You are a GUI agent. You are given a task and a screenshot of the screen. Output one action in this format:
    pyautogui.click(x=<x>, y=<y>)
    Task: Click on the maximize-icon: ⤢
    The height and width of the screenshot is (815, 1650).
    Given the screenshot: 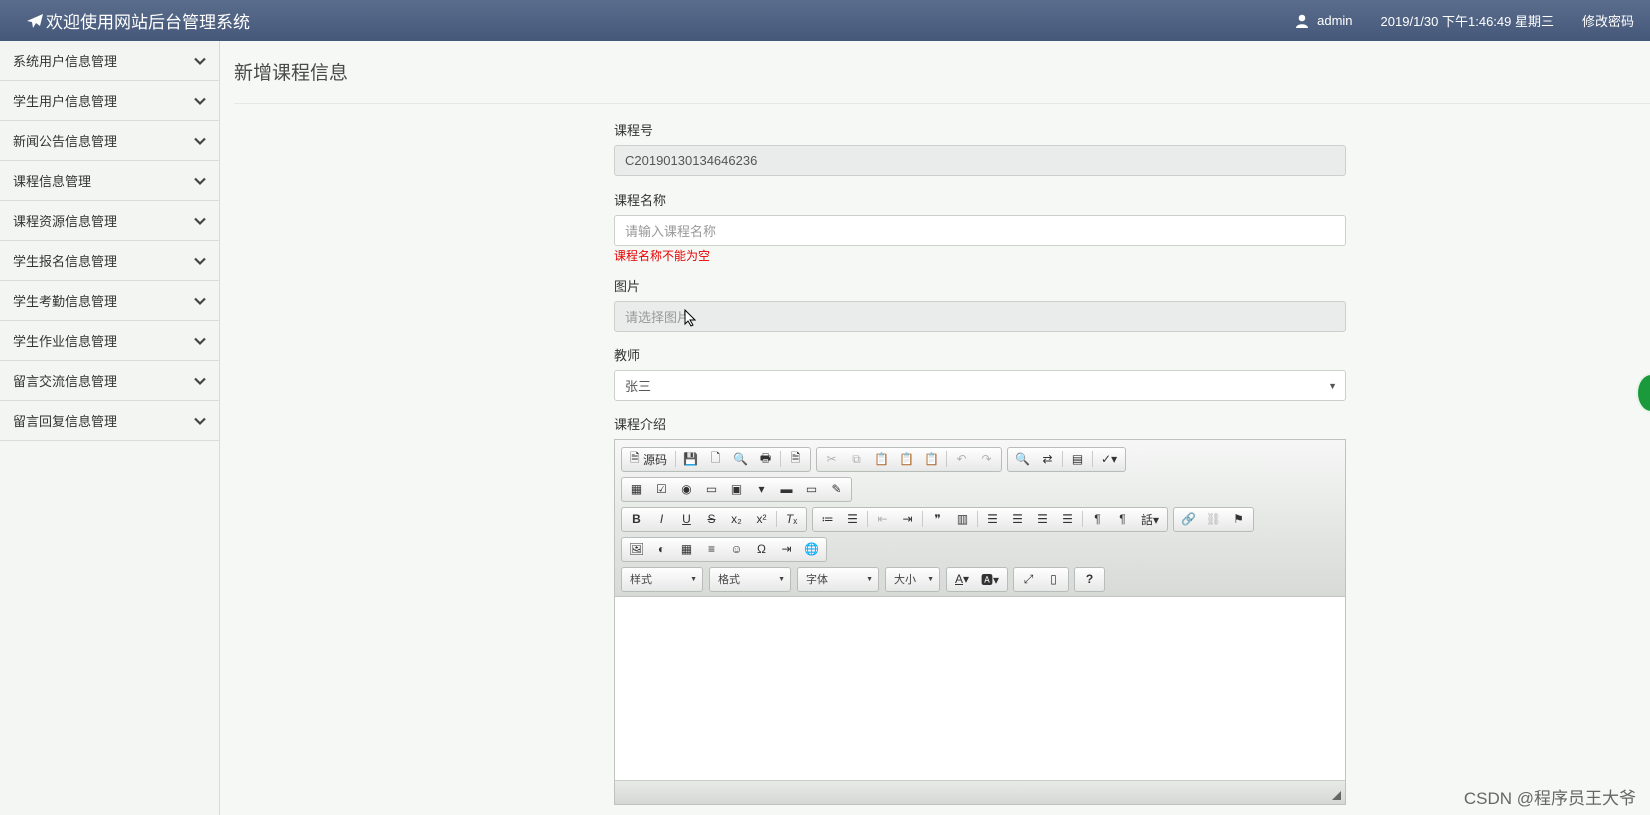 What is the action you would take?
    pyautogui.click(x=1028, y=579)
    